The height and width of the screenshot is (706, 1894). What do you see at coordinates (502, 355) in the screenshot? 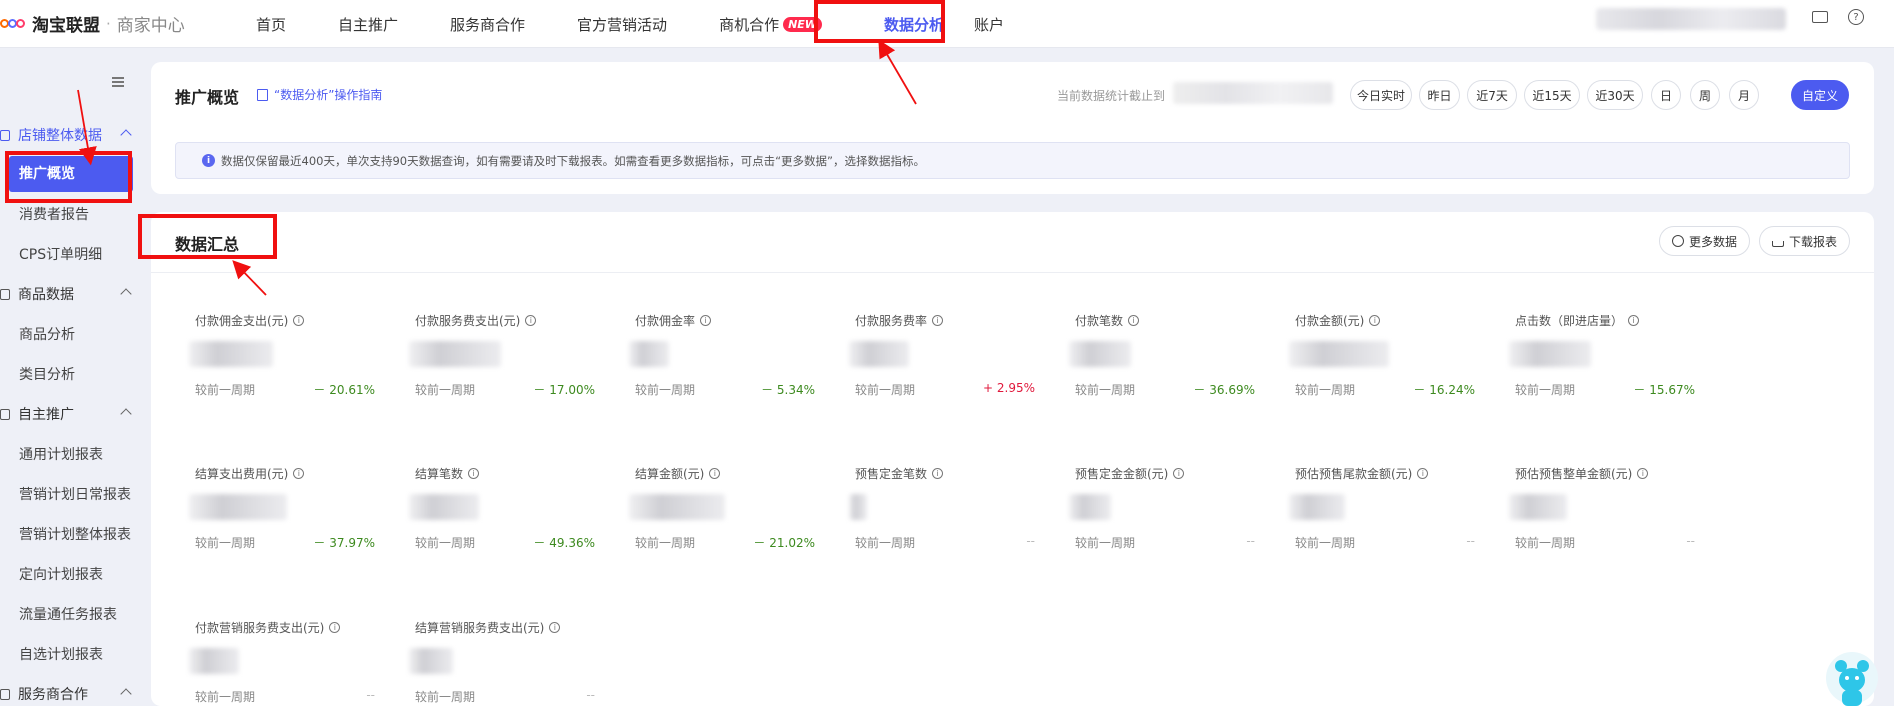
I see `metric-card: 付款服务费支出(元) i 较前一周期 － 17.00%` at bounding box center [502, 355].